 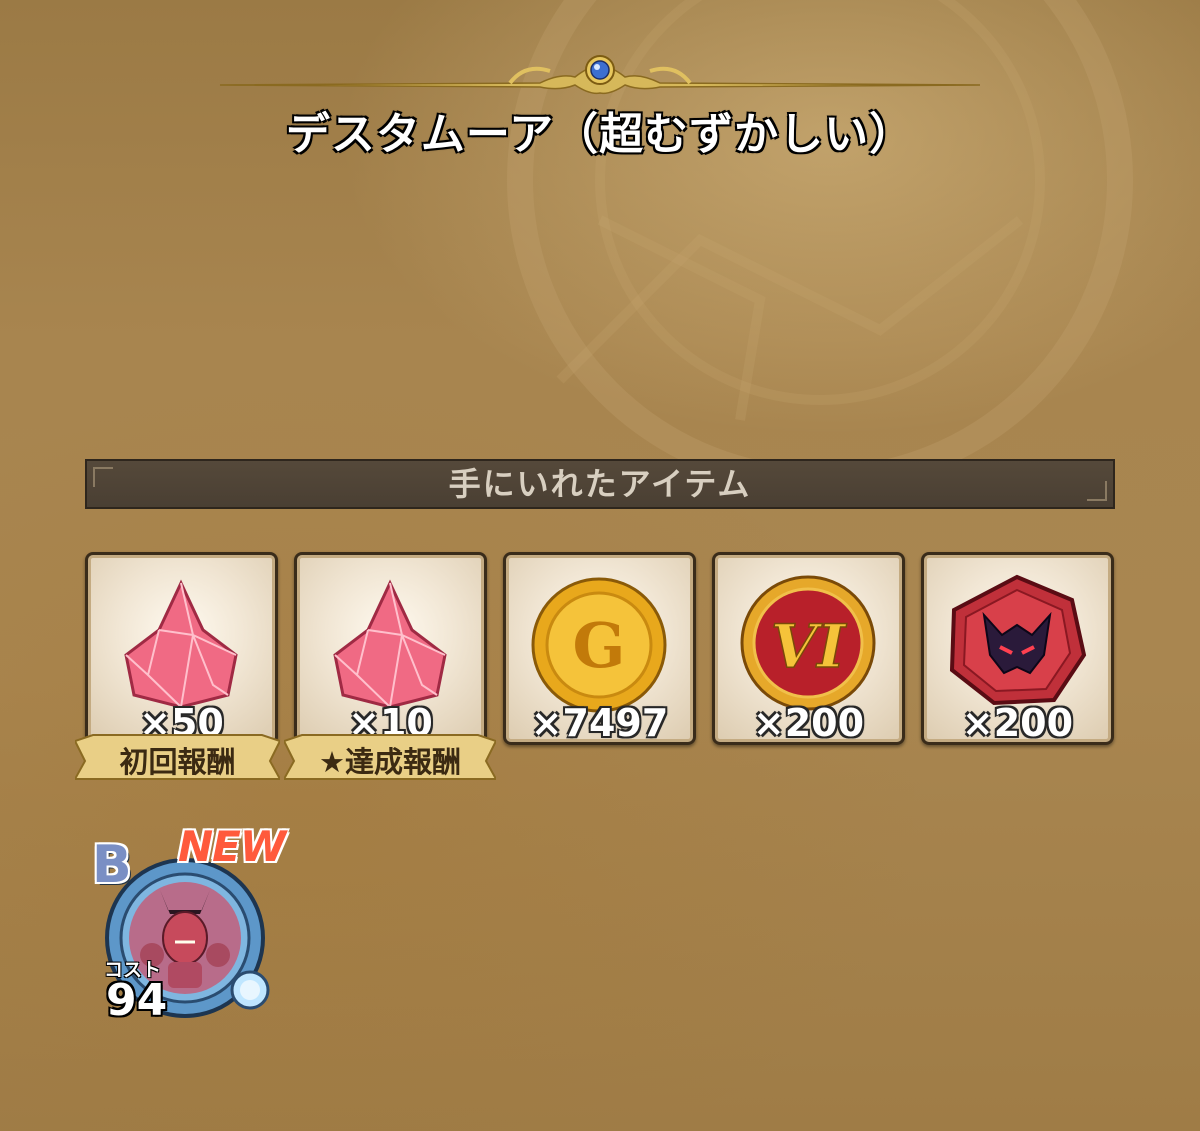 What do you see at coordinates (390, 762) in the screenshot?
I see `ribbon-label: ★達成報酬` at bounding box center [390, 762].